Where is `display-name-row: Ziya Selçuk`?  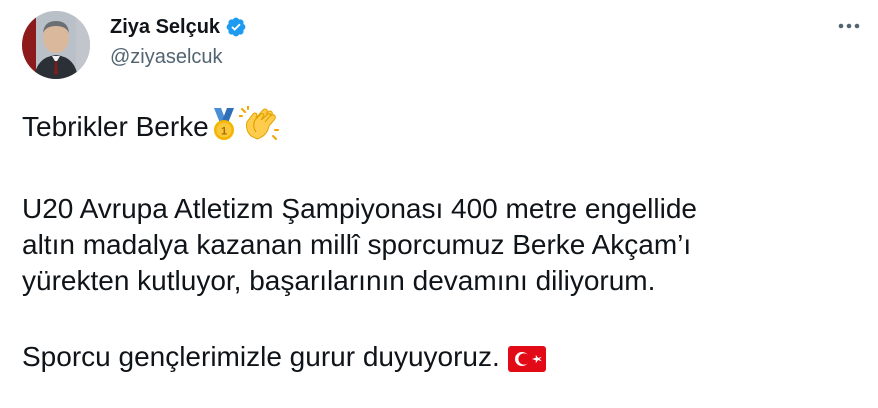
display-name-row: Ziya Selçuk is located at coordinates (178, 27).